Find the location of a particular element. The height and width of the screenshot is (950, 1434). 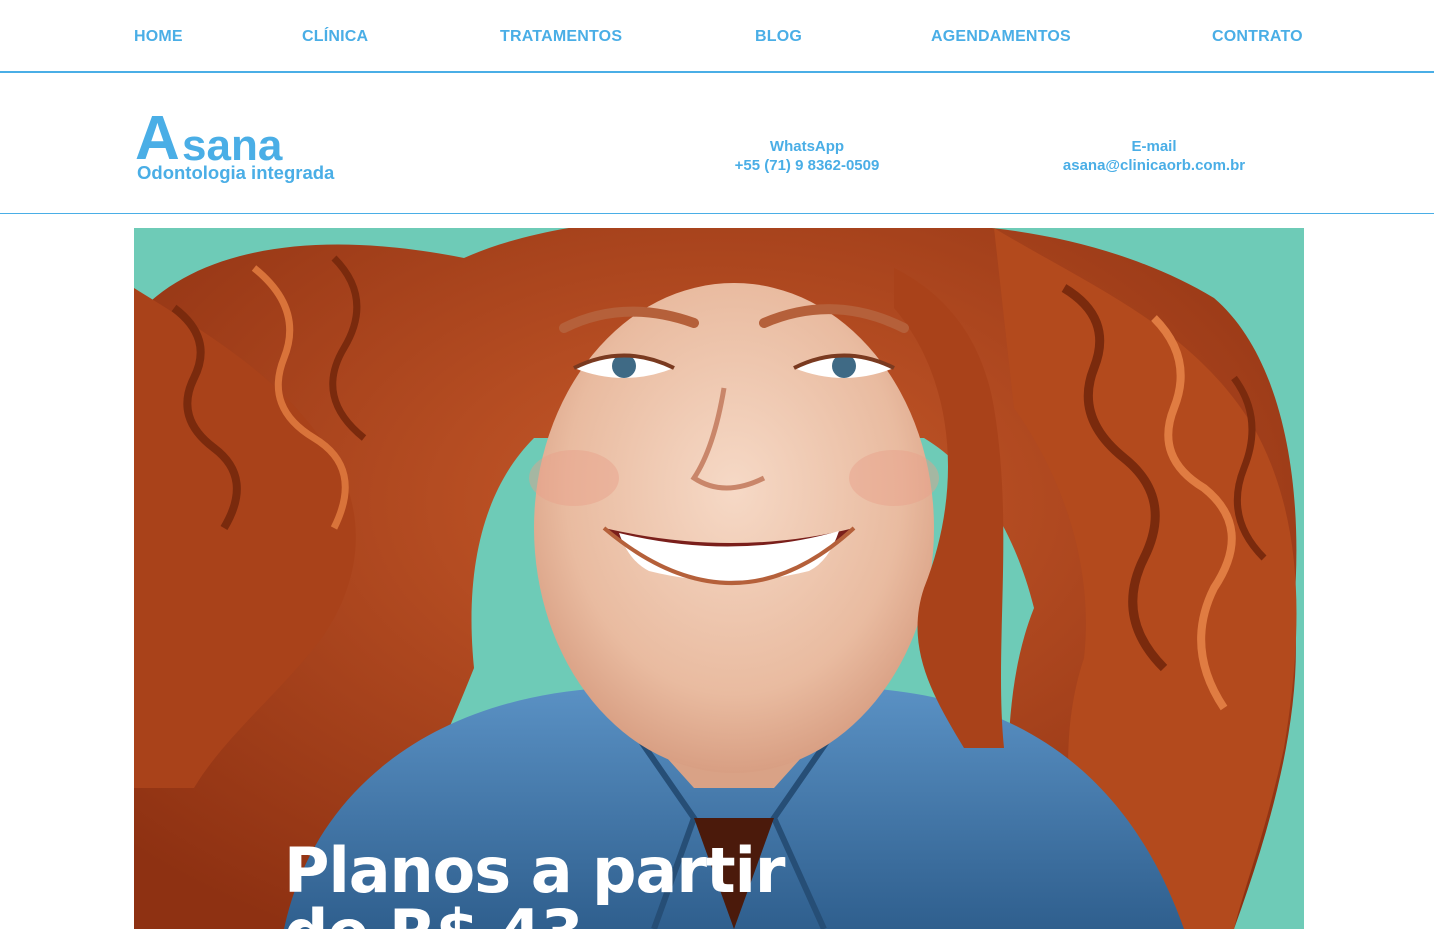

email-contact: E-mail asana@clinicaorb.com.br is located at coordinates (1154, 156).